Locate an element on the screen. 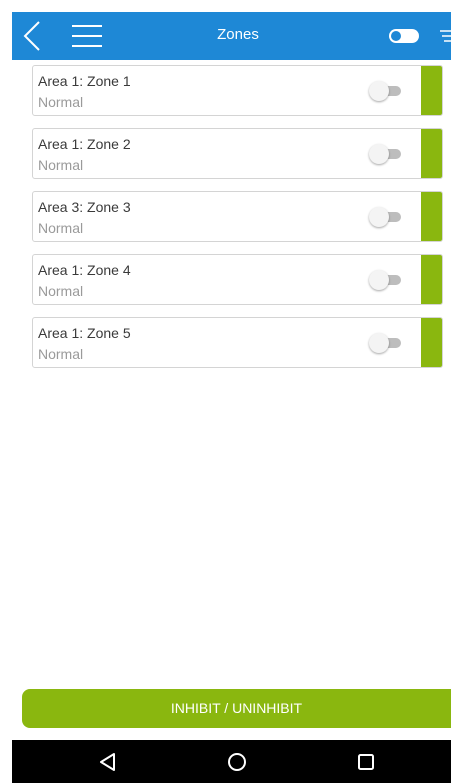 This screenshot has width=451, height=783. hamburger-menu-icon is located at coordinates (87, 36).